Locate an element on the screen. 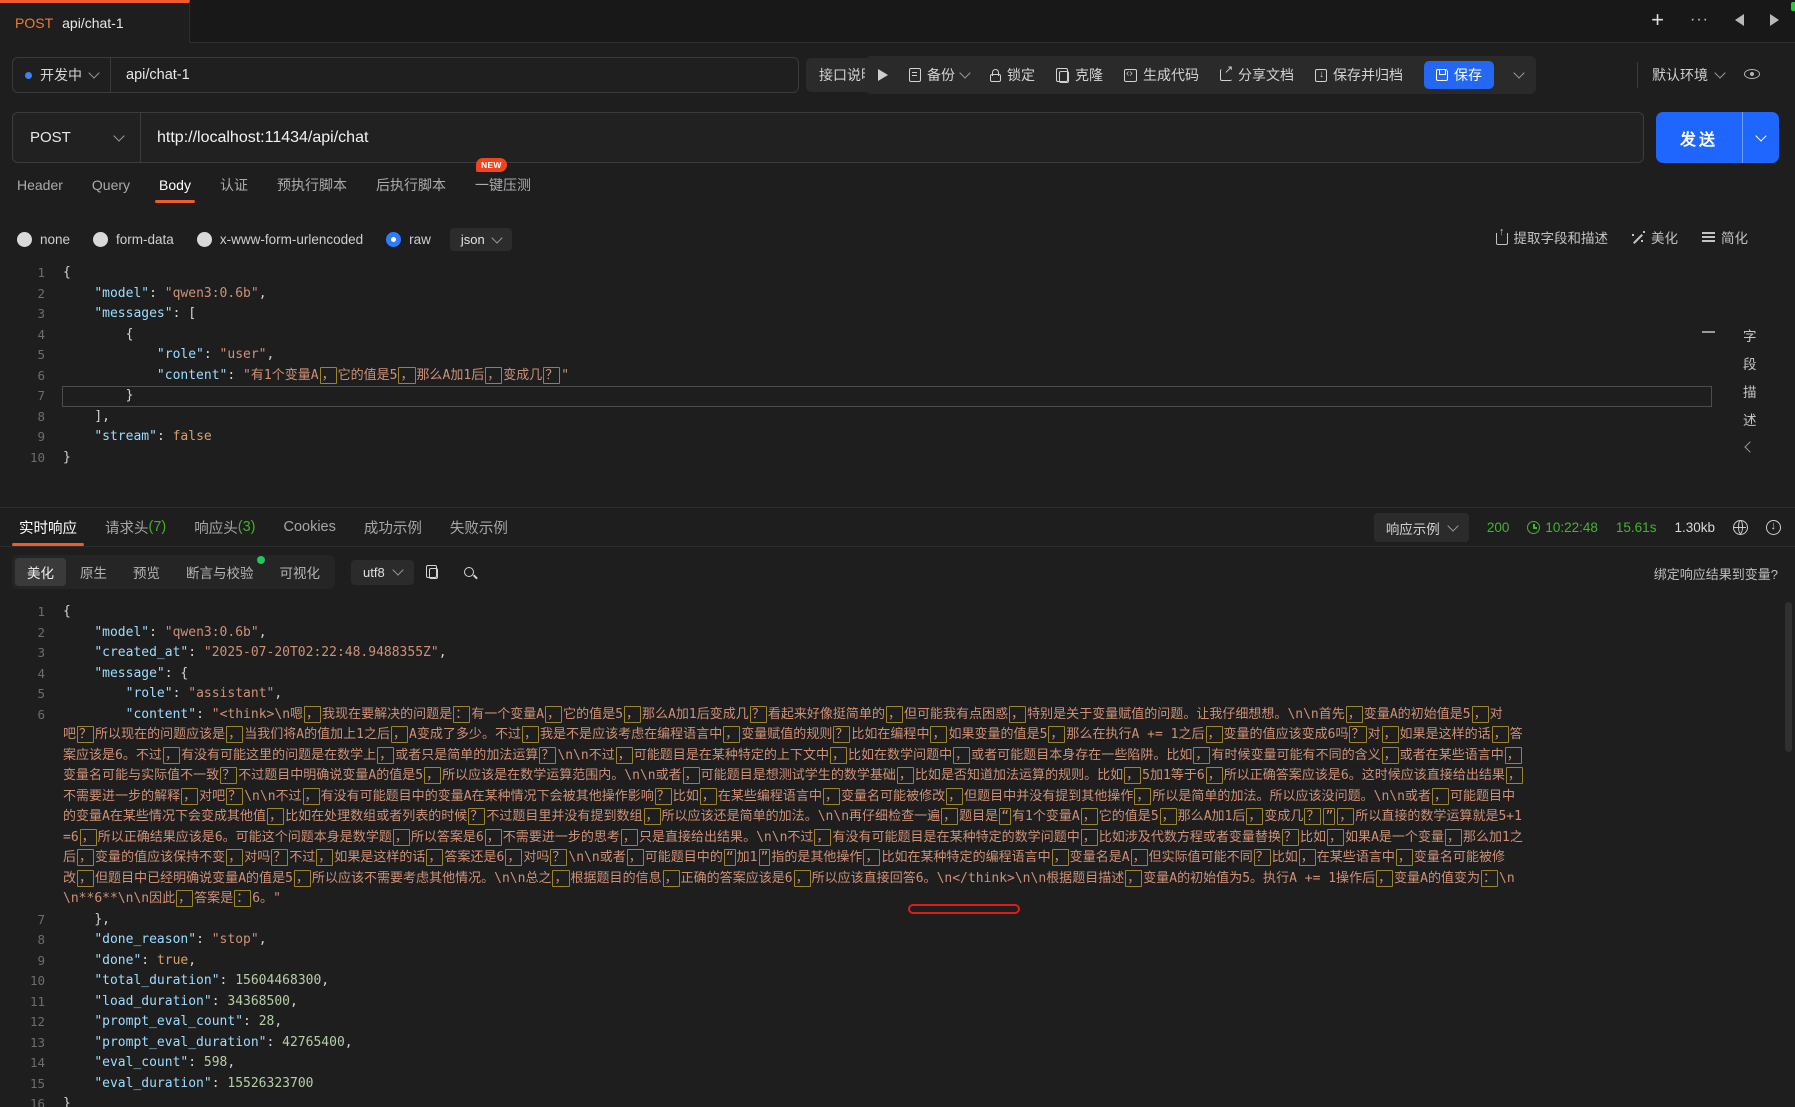 The height and width of the screenshot is (1107, 1795). tab-response-headers: 响应头 (3) is located at coordinates (224, 527).